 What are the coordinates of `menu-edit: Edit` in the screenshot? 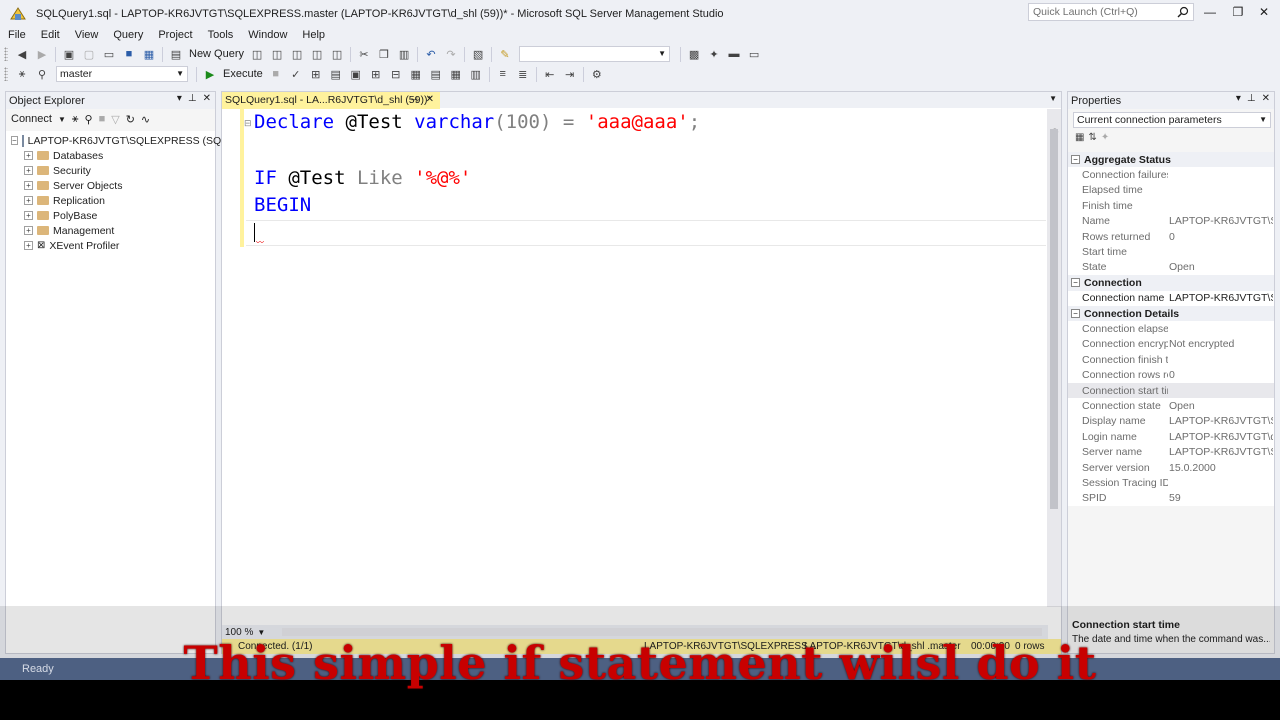 It's located at (50, 35).